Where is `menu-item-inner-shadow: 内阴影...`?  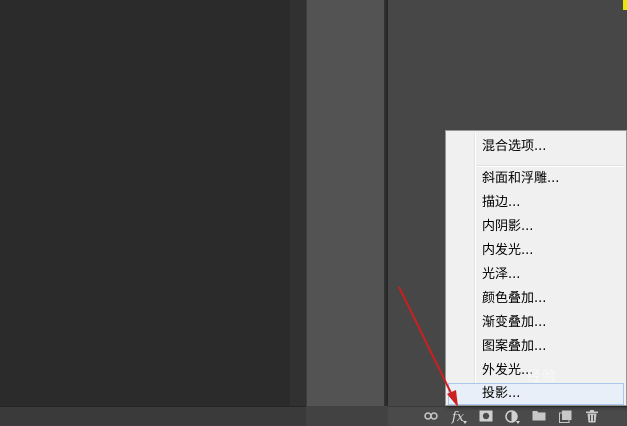 menu-item-inner-shadow: 内阴影... is located at coordinates (536, 227).